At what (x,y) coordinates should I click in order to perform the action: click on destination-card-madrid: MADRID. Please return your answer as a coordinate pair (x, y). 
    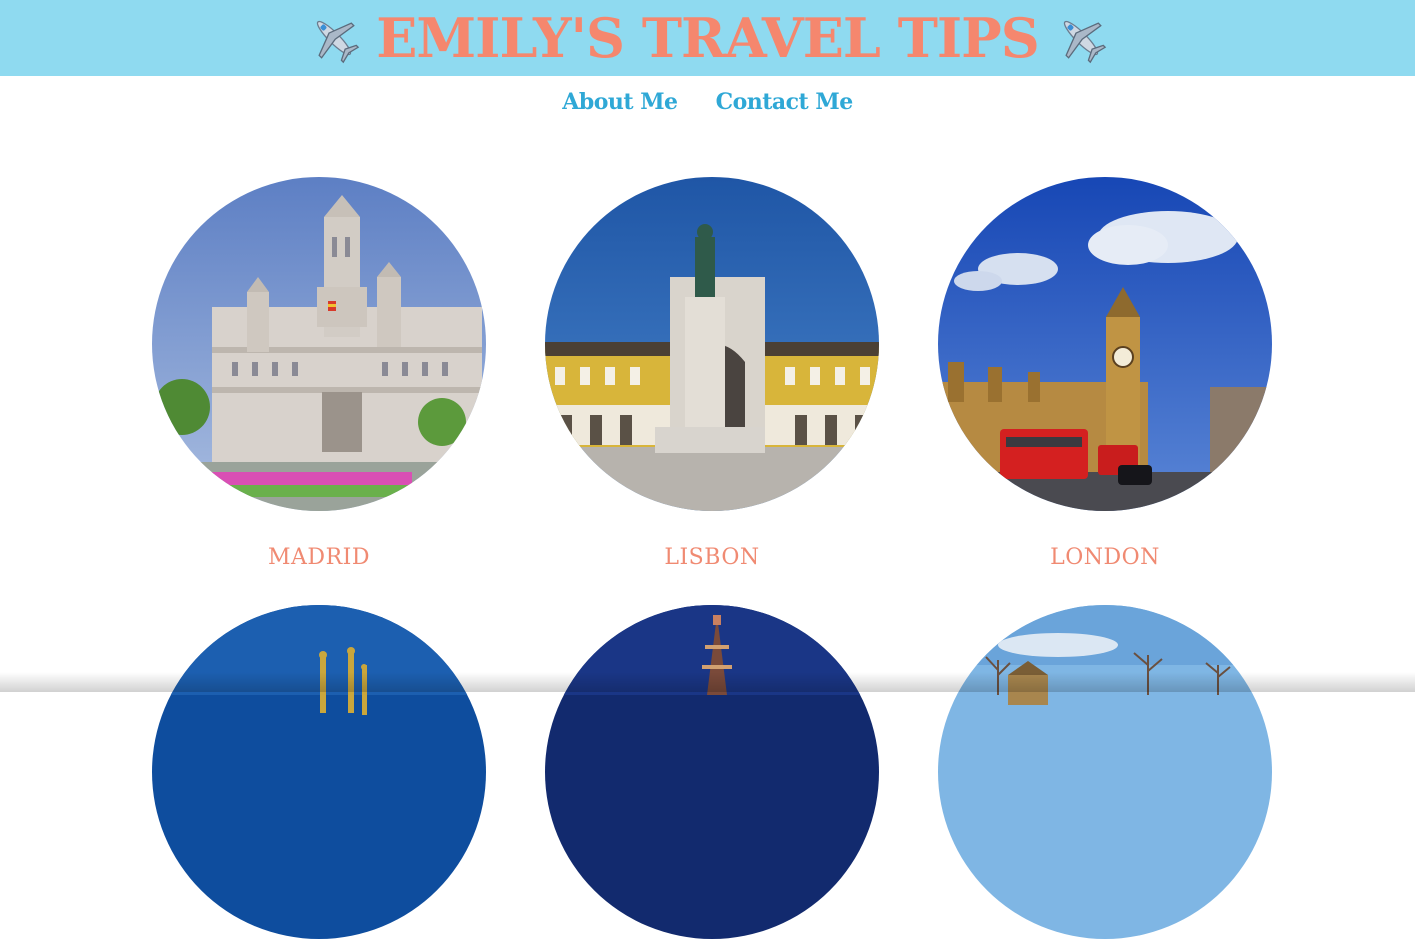
    Looking at the image, I should click on (319, 373).